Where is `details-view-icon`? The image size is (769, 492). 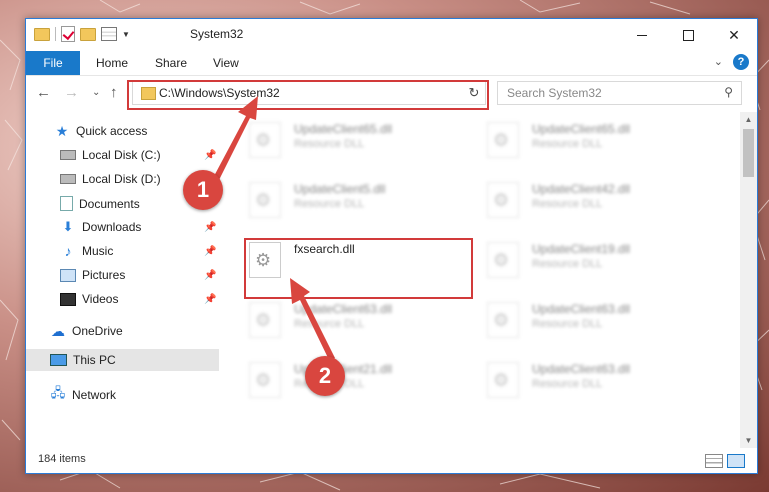
details-view-icon is located at coordinates (714, 461).